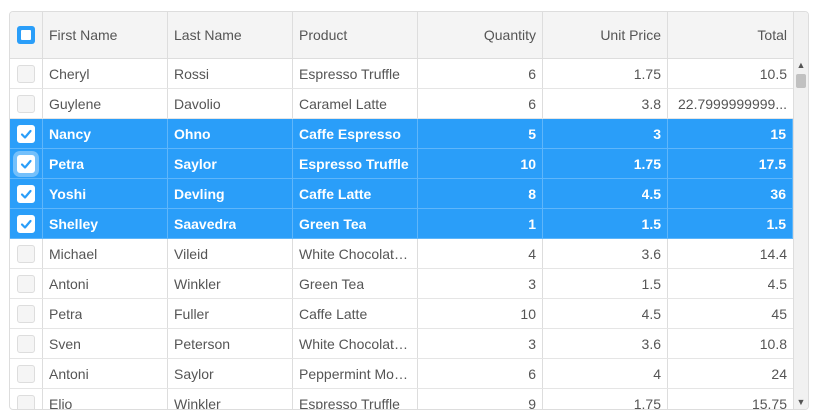  Describe the element at coordinates (730, 133) in the screenshot. I see `cell-total: 15` at that location.